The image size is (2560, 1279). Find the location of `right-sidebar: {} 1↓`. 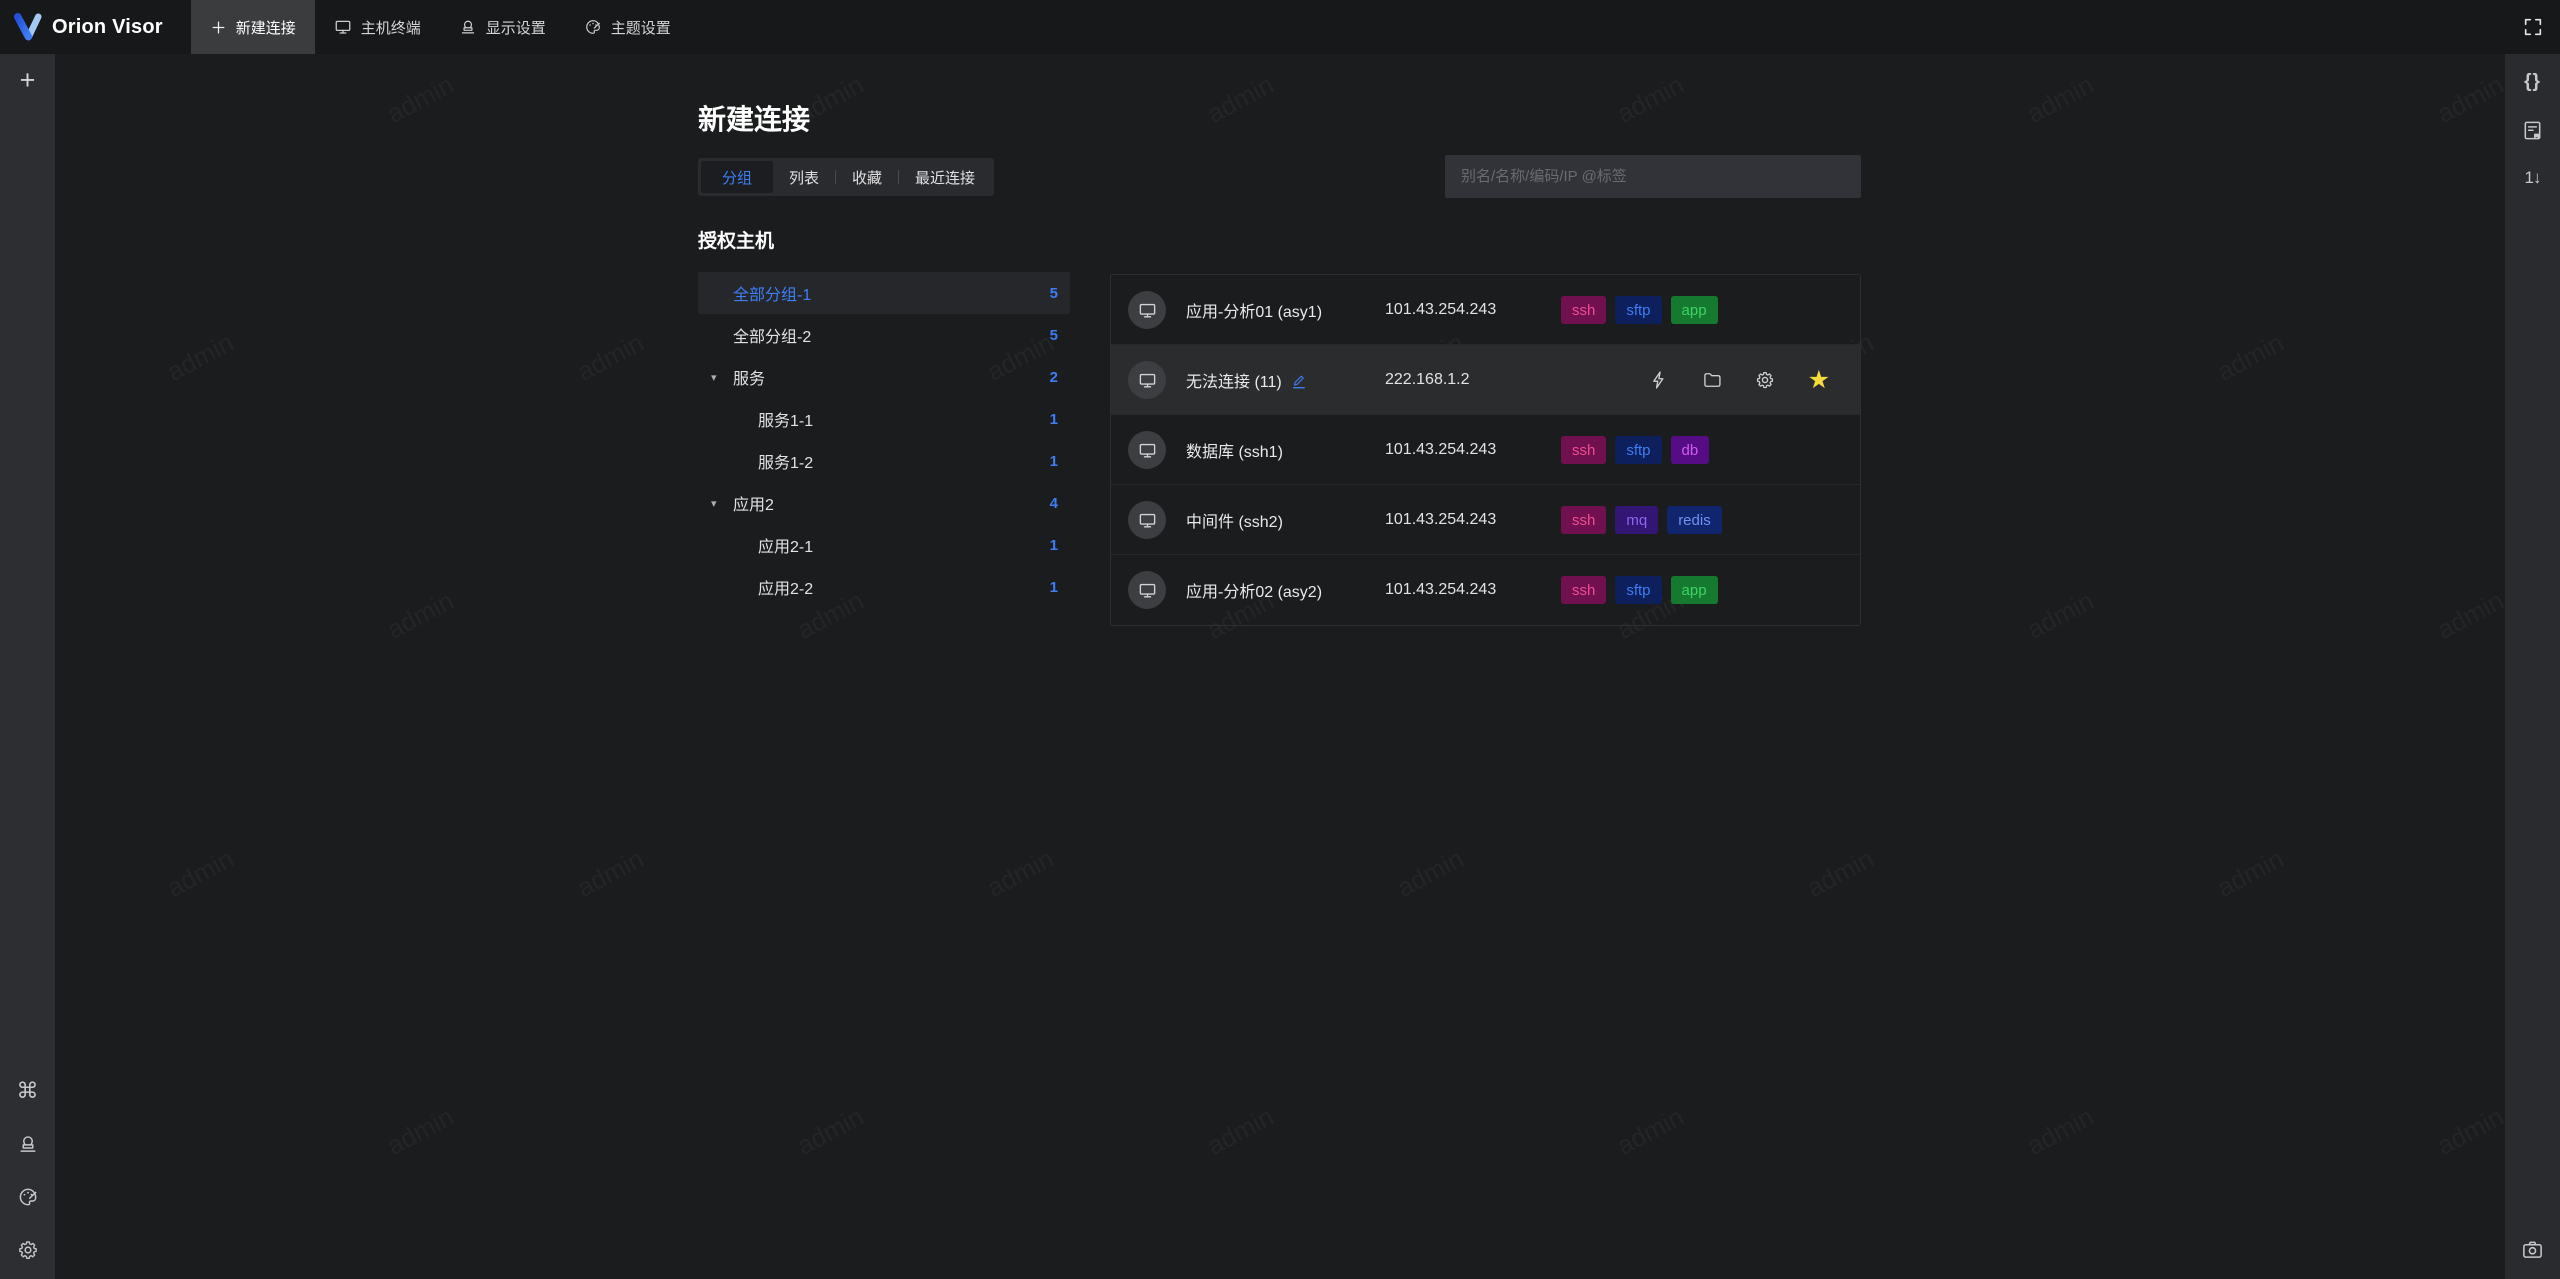

right-sidebar: {} 1↓ is located at coordinates (2532, 666).